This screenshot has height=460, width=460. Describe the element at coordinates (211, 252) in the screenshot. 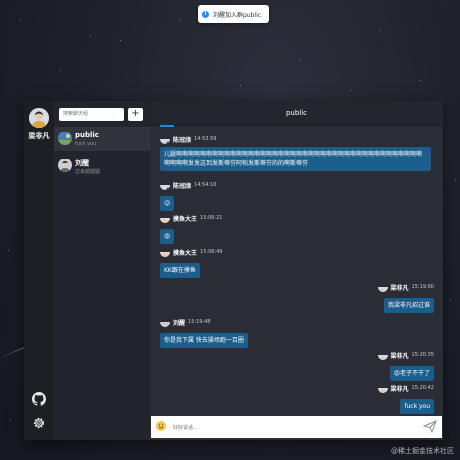

I see `message-time: 15:06:49` at that location.